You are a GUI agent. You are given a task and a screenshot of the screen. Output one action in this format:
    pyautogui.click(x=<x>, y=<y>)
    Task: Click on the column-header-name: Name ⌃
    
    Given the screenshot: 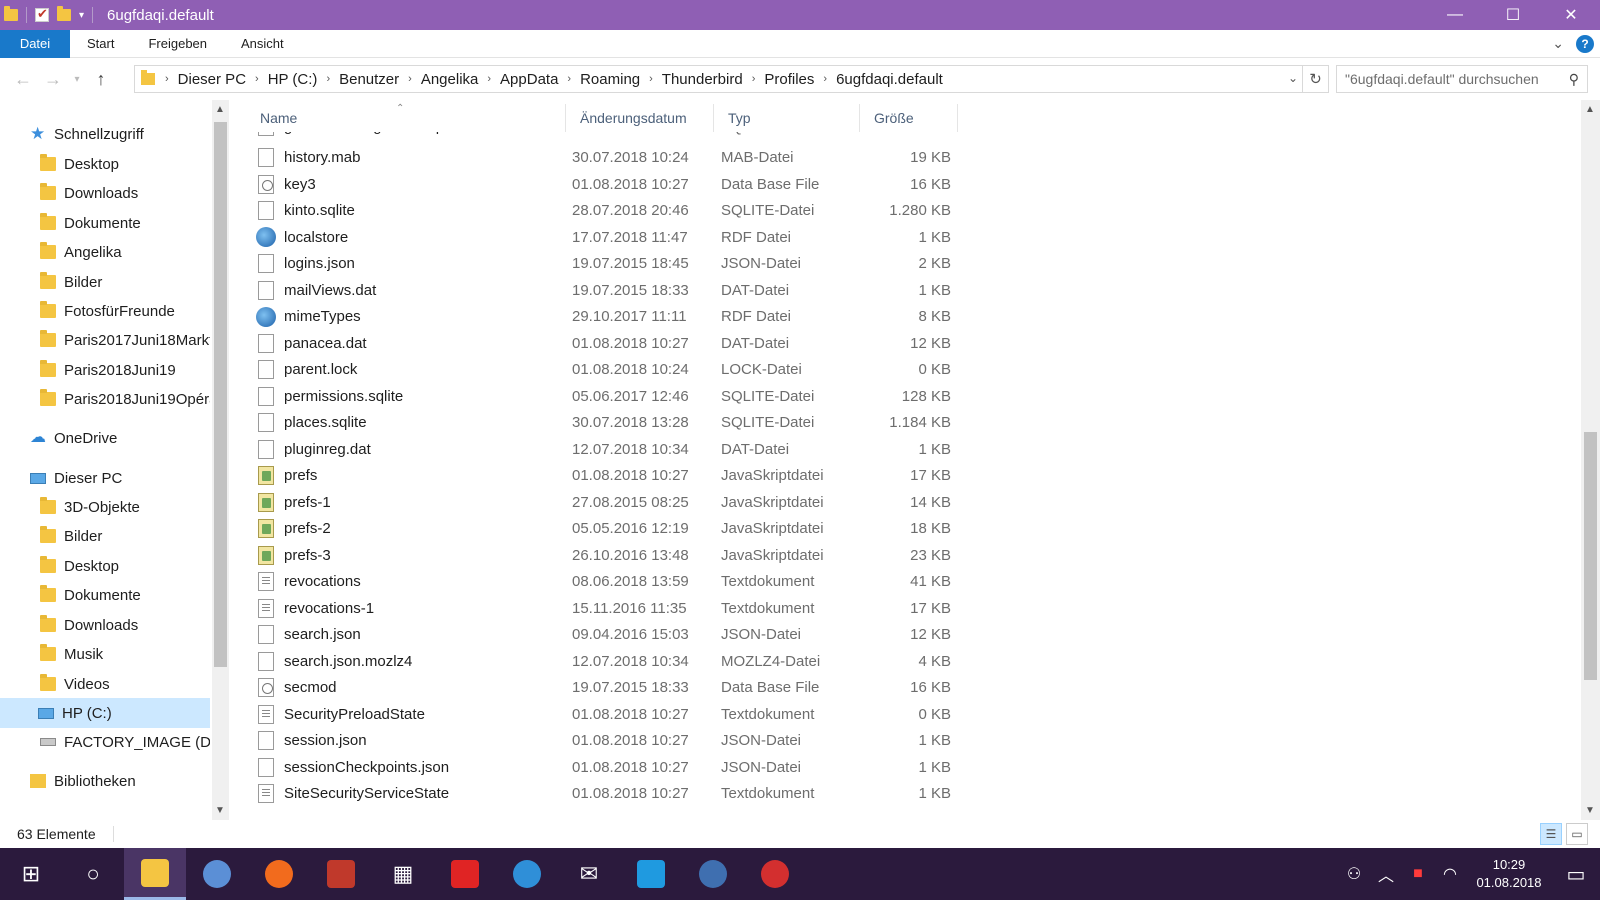 What is the action you would take?
    pyautogui.click(x=406, y=117)
    